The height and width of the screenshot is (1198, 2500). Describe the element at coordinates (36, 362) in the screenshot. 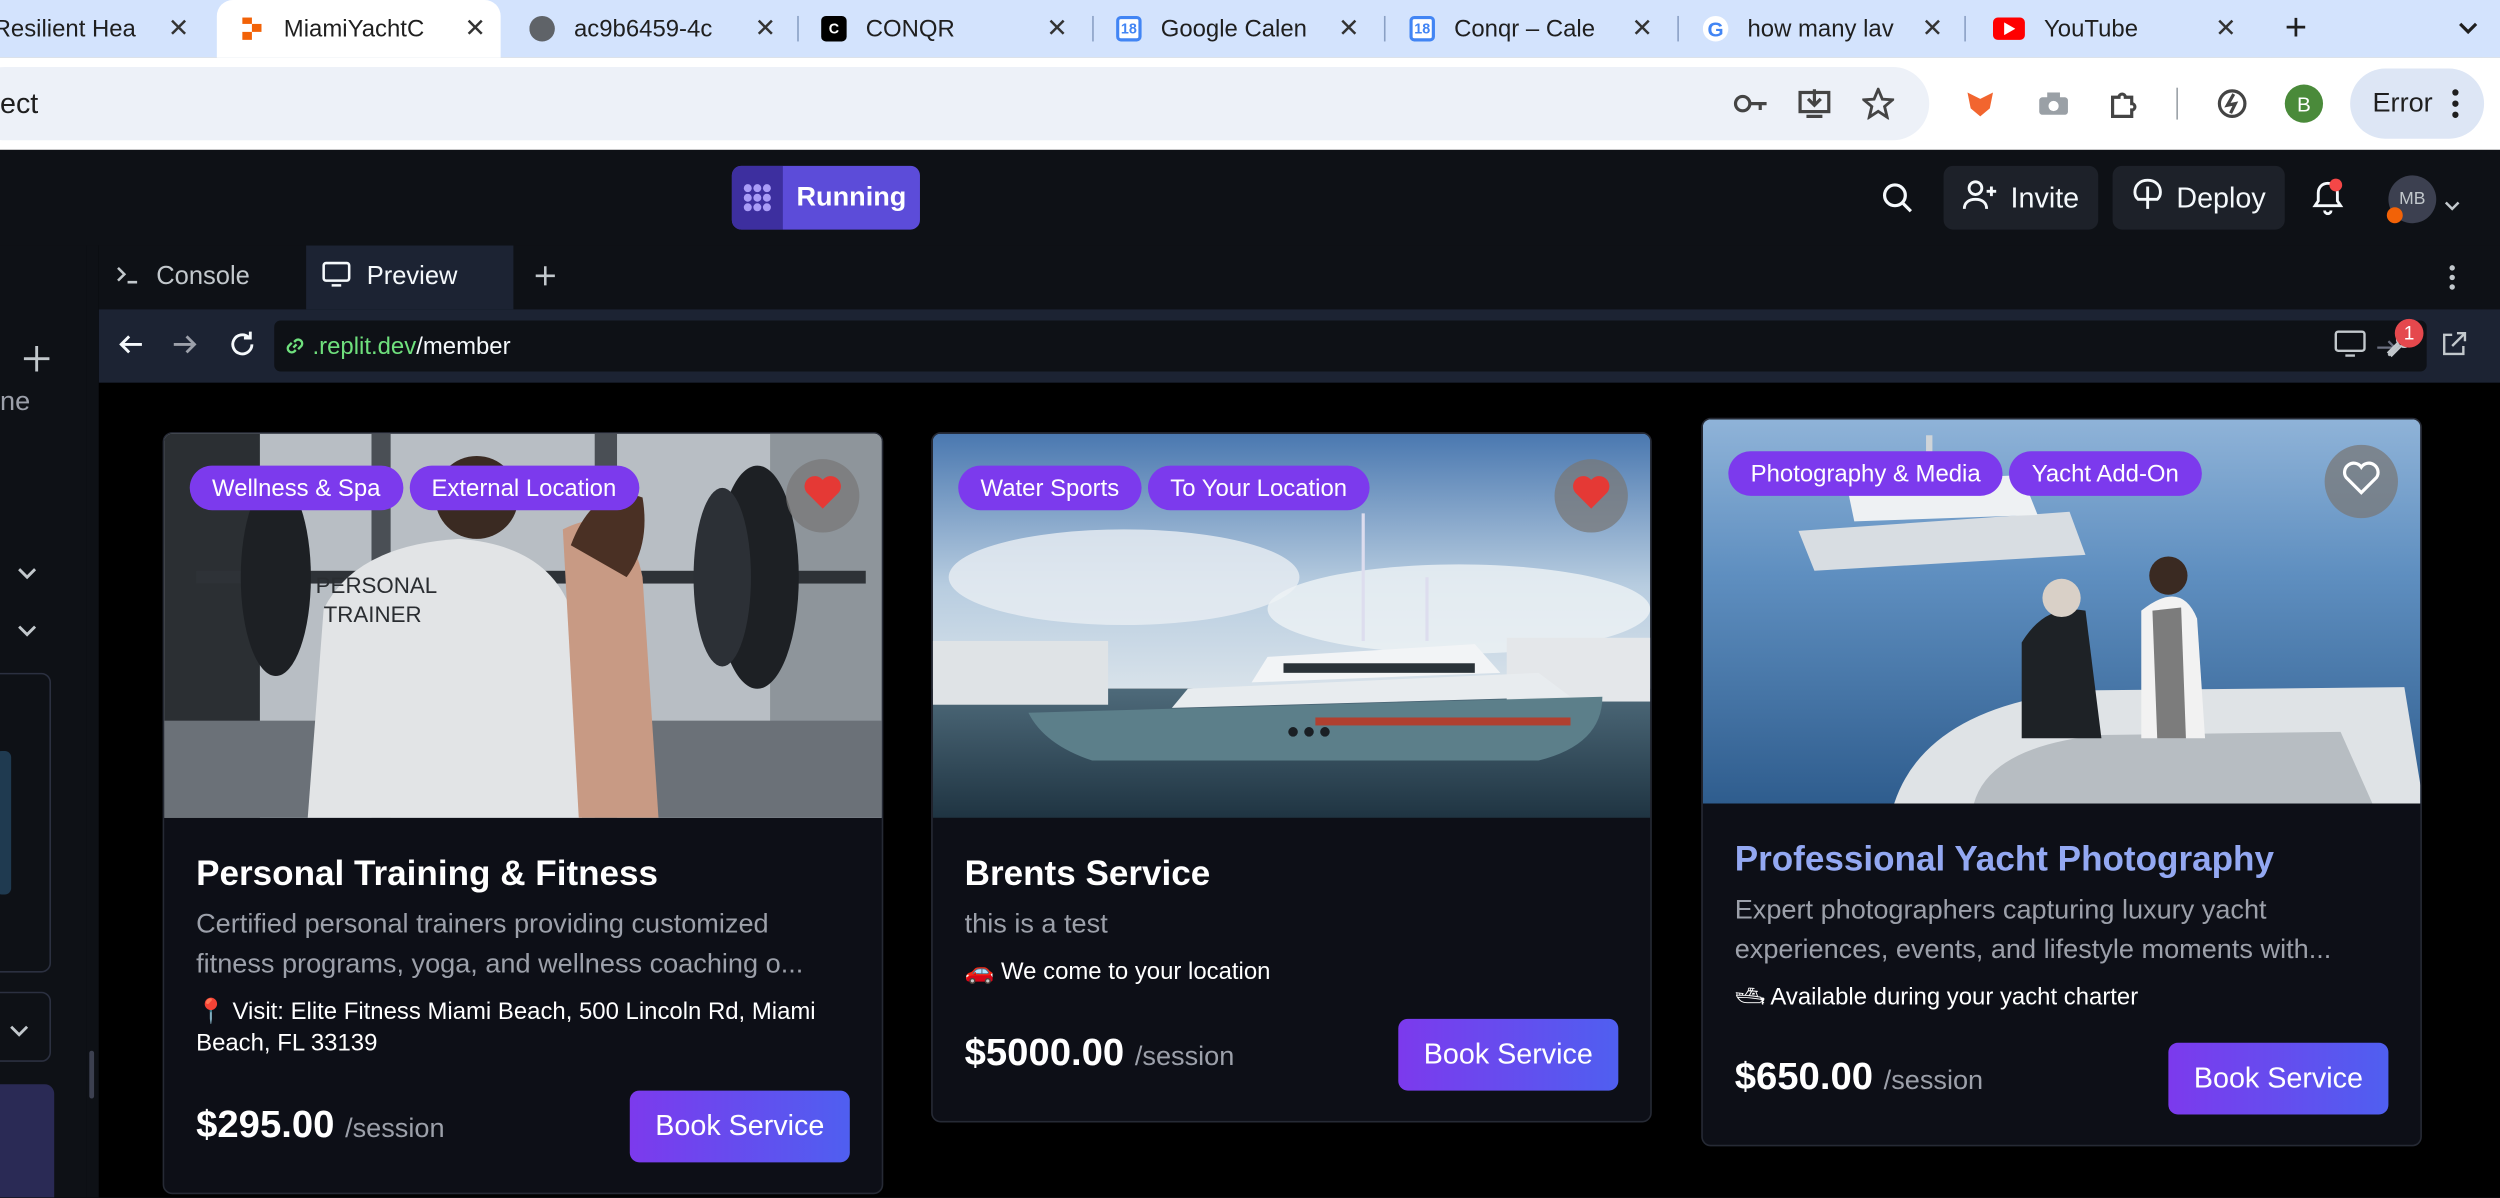

I see `add-file-icon` at that location.